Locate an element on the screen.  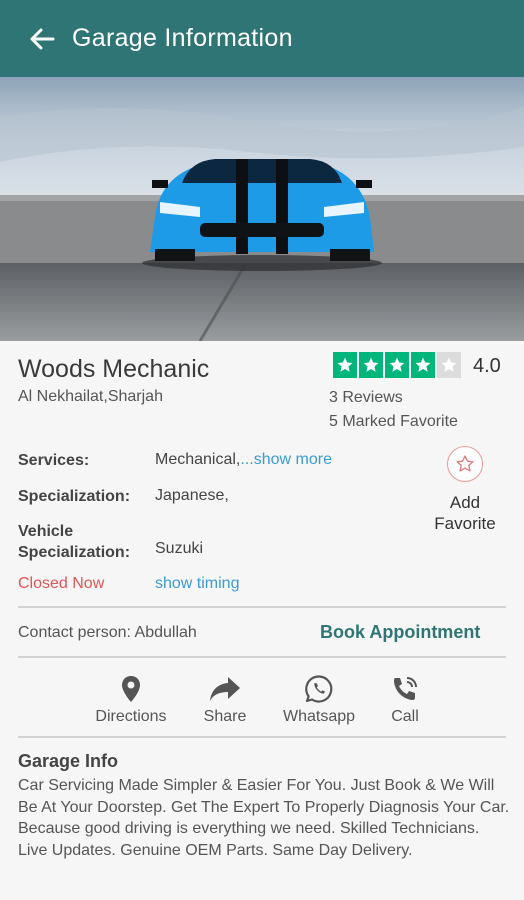
book-appointment-button: Book Appointment is located at coordinates (400, 632).